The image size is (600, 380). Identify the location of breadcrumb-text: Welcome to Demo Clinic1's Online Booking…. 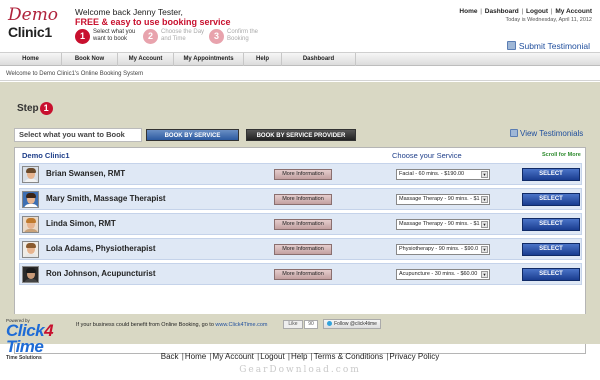
(75, 74).